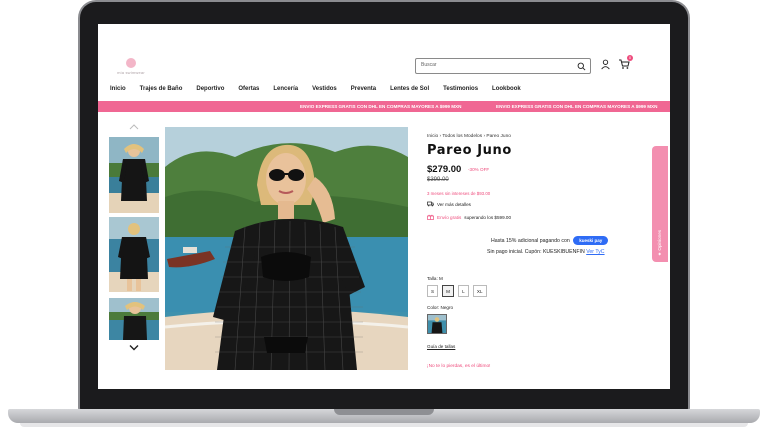  I want to click on nav-item-vestidos: Vestidos, so click(324, 91).